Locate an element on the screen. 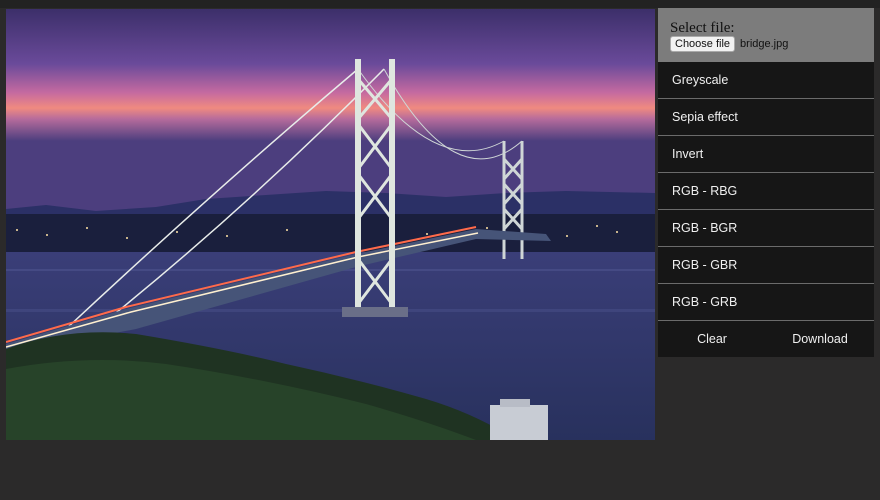  sepia-effect-button: Sepia effect is located at coordinates (766, 117).